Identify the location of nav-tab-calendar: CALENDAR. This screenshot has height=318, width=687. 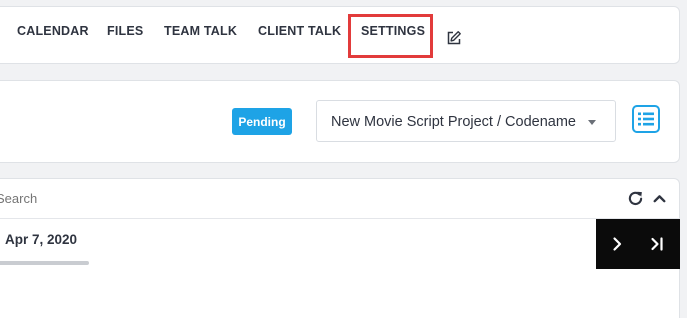
(53, 31).